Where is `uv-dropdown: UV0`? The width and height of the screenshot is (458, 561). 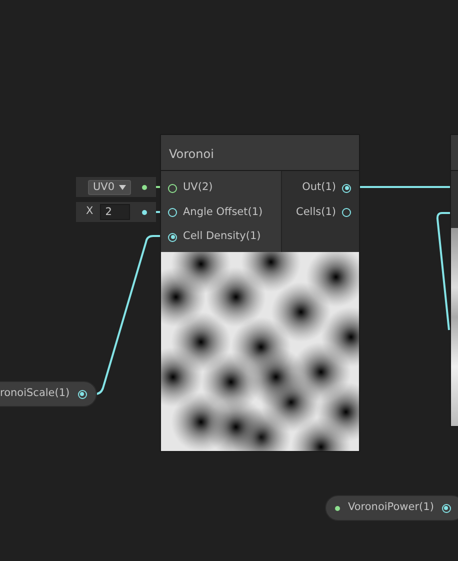
uv-dropdown: UV0 is located at coordinates (109, 187).